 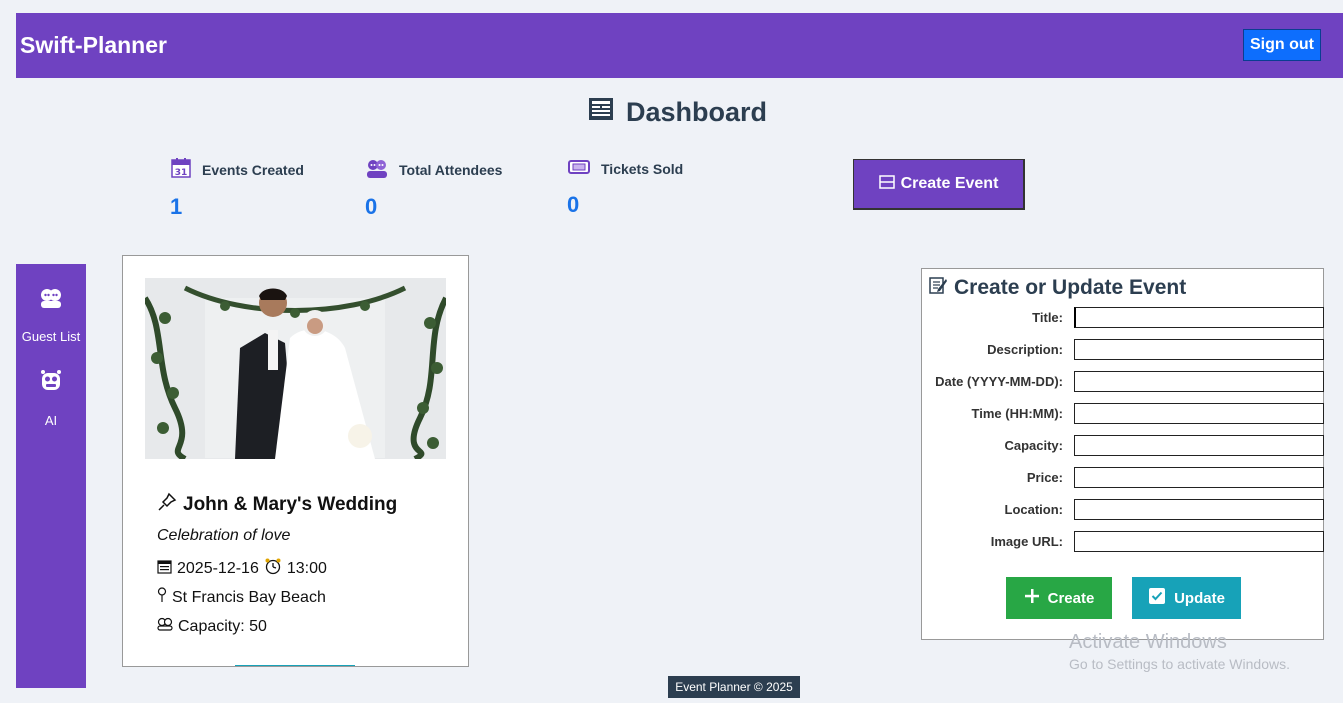 I want to click on form-row-image-url: Image URL:, so click(x=1123, y=542).